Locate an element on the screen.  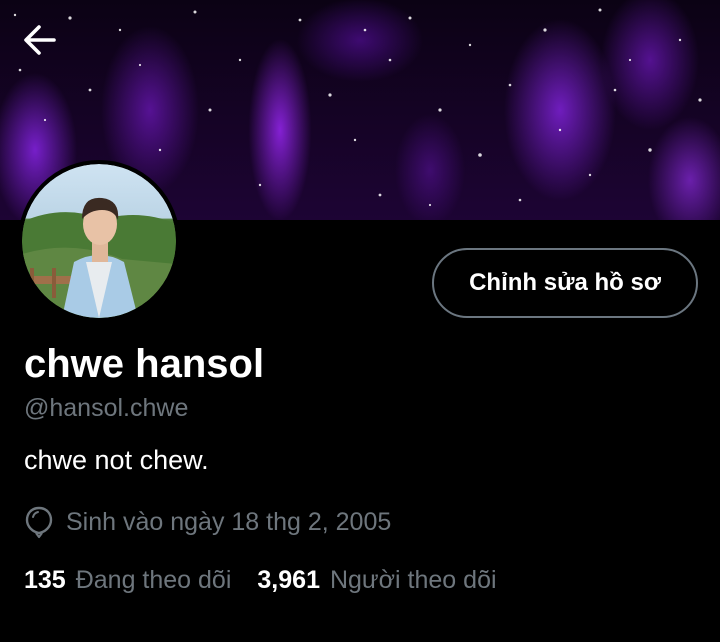
birthday-row: Sinh vào ngày 18 thg 2, 2005 is located at coordinates (207, 522).